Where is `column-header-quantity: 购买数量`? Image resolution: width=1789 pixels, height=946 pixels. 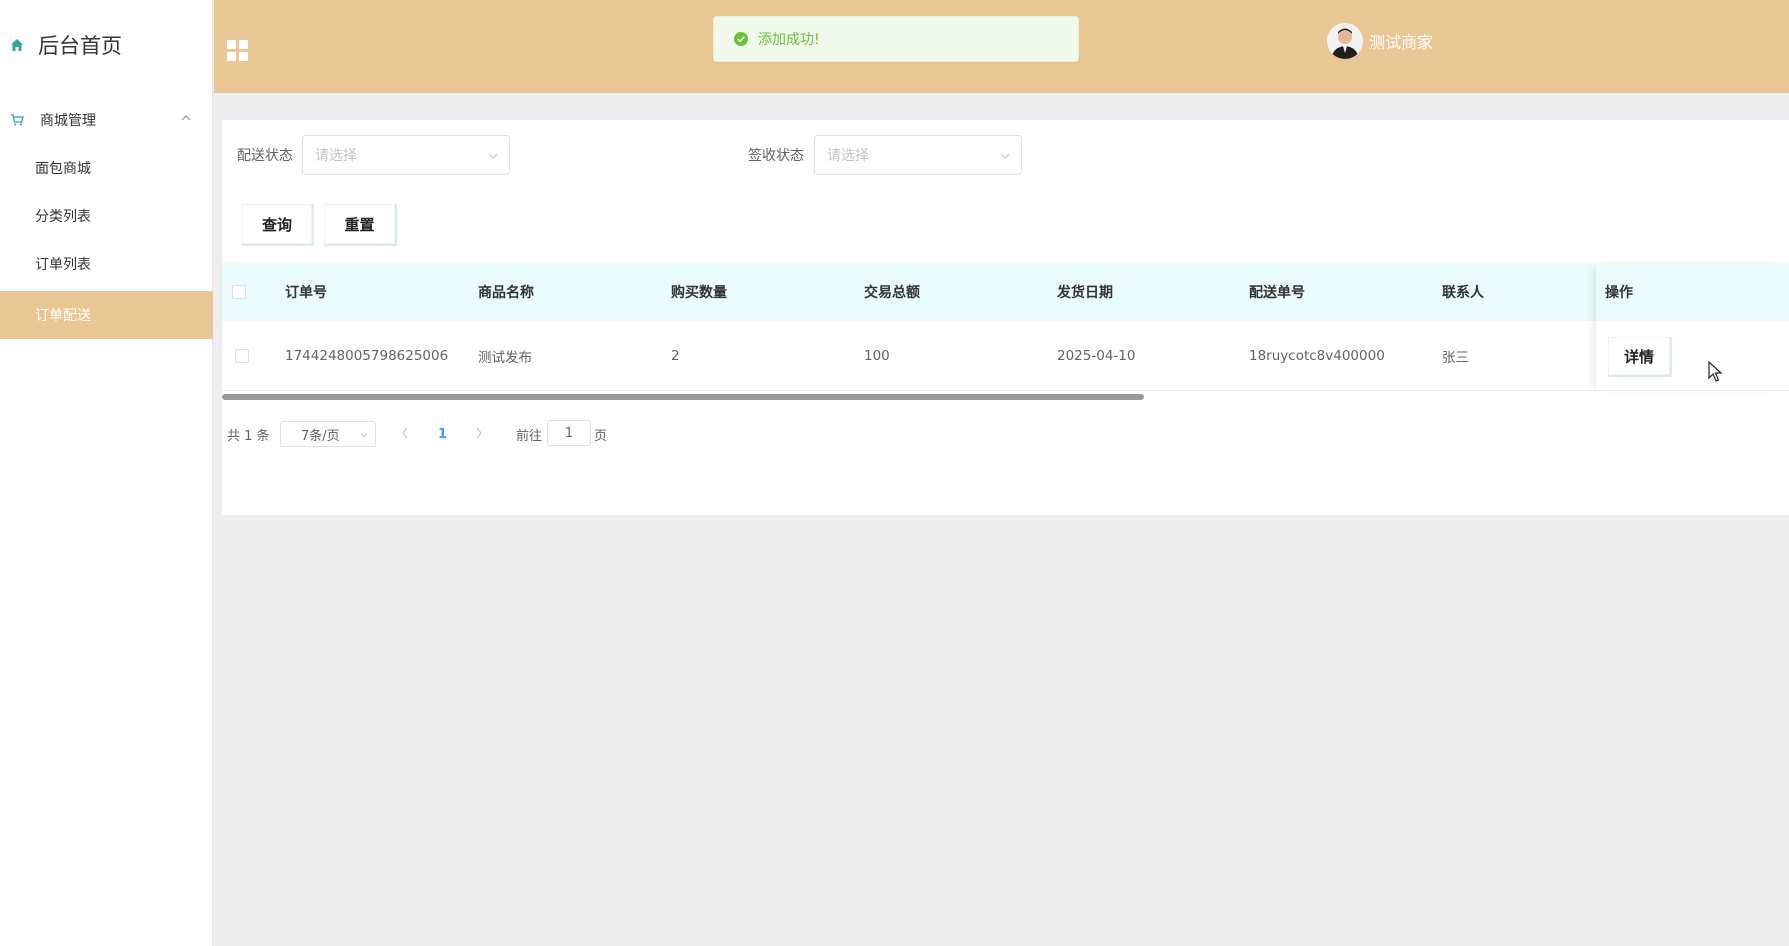
column-header-quantity: 购买数量 is located at coordinates (699, 293).